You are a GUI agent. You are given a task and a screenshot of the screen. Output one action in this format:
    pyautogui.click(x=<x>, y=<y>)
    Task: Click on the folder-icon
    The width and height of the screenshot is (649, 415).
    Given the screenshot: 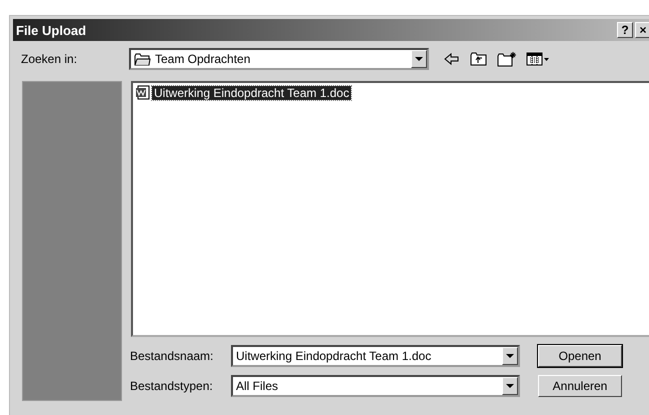 What is the action you would take?
    pyautogui.click(x=142, y=59)
    